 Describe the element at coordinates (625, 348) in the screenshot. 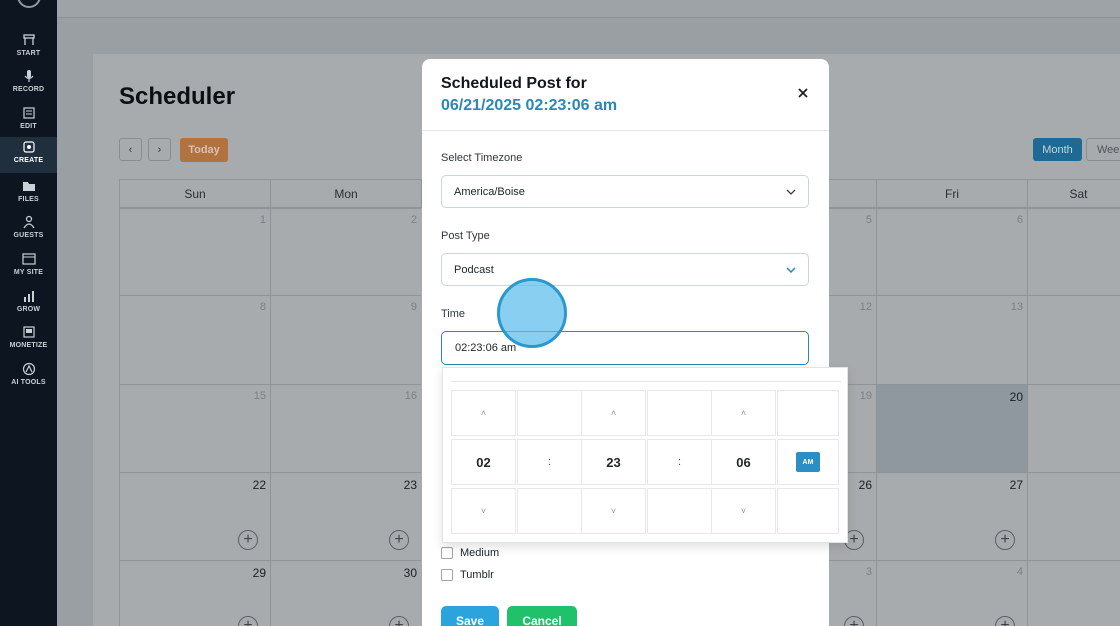

I see `time-input: 02:23:06 am` at that location.